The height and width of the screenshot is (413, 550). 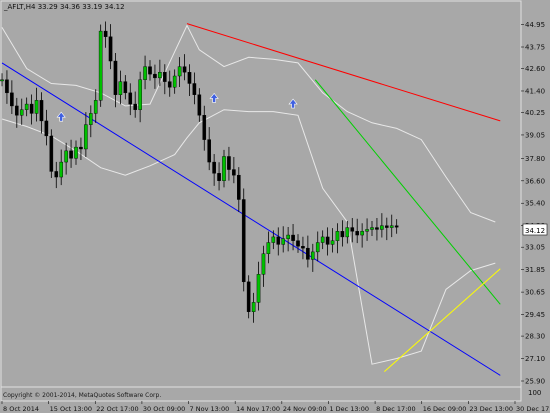 What do you see at coordinates (533, 409) in the screenshot?
I see `x-tick-label: 30 Dec 17:00` at bounding box center [533, 409].